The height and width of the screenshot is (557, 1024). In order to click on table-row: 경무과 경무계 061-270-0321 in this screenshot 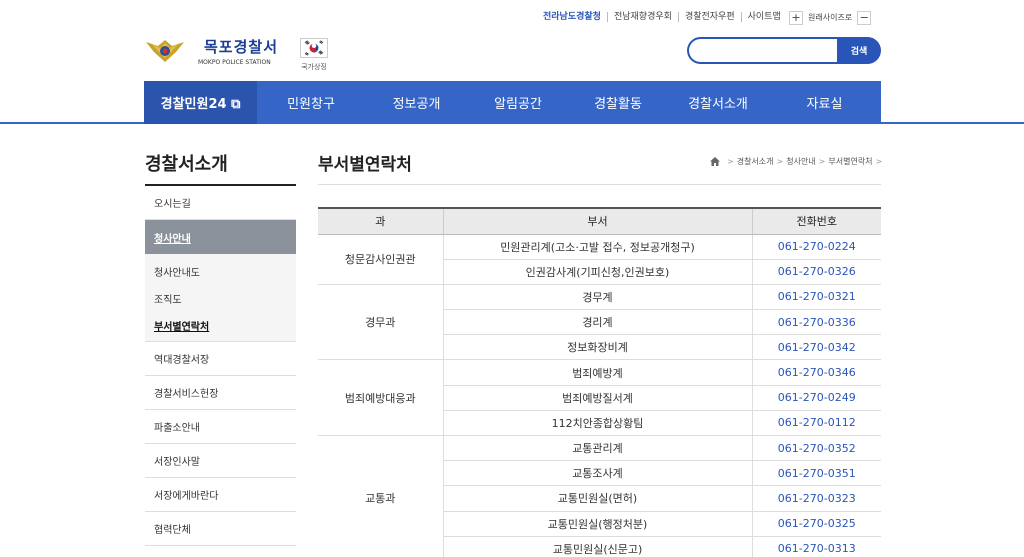, I will do `click(599, 322)`.